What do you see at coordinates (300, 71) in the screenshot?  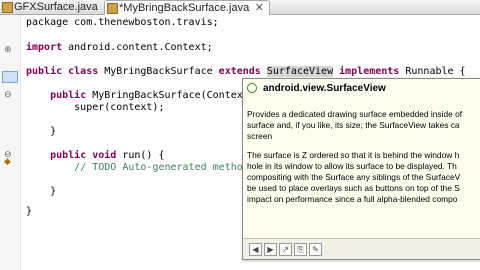 I see `highlighted-token: SurfaceView` at bounding box center [300, 71].